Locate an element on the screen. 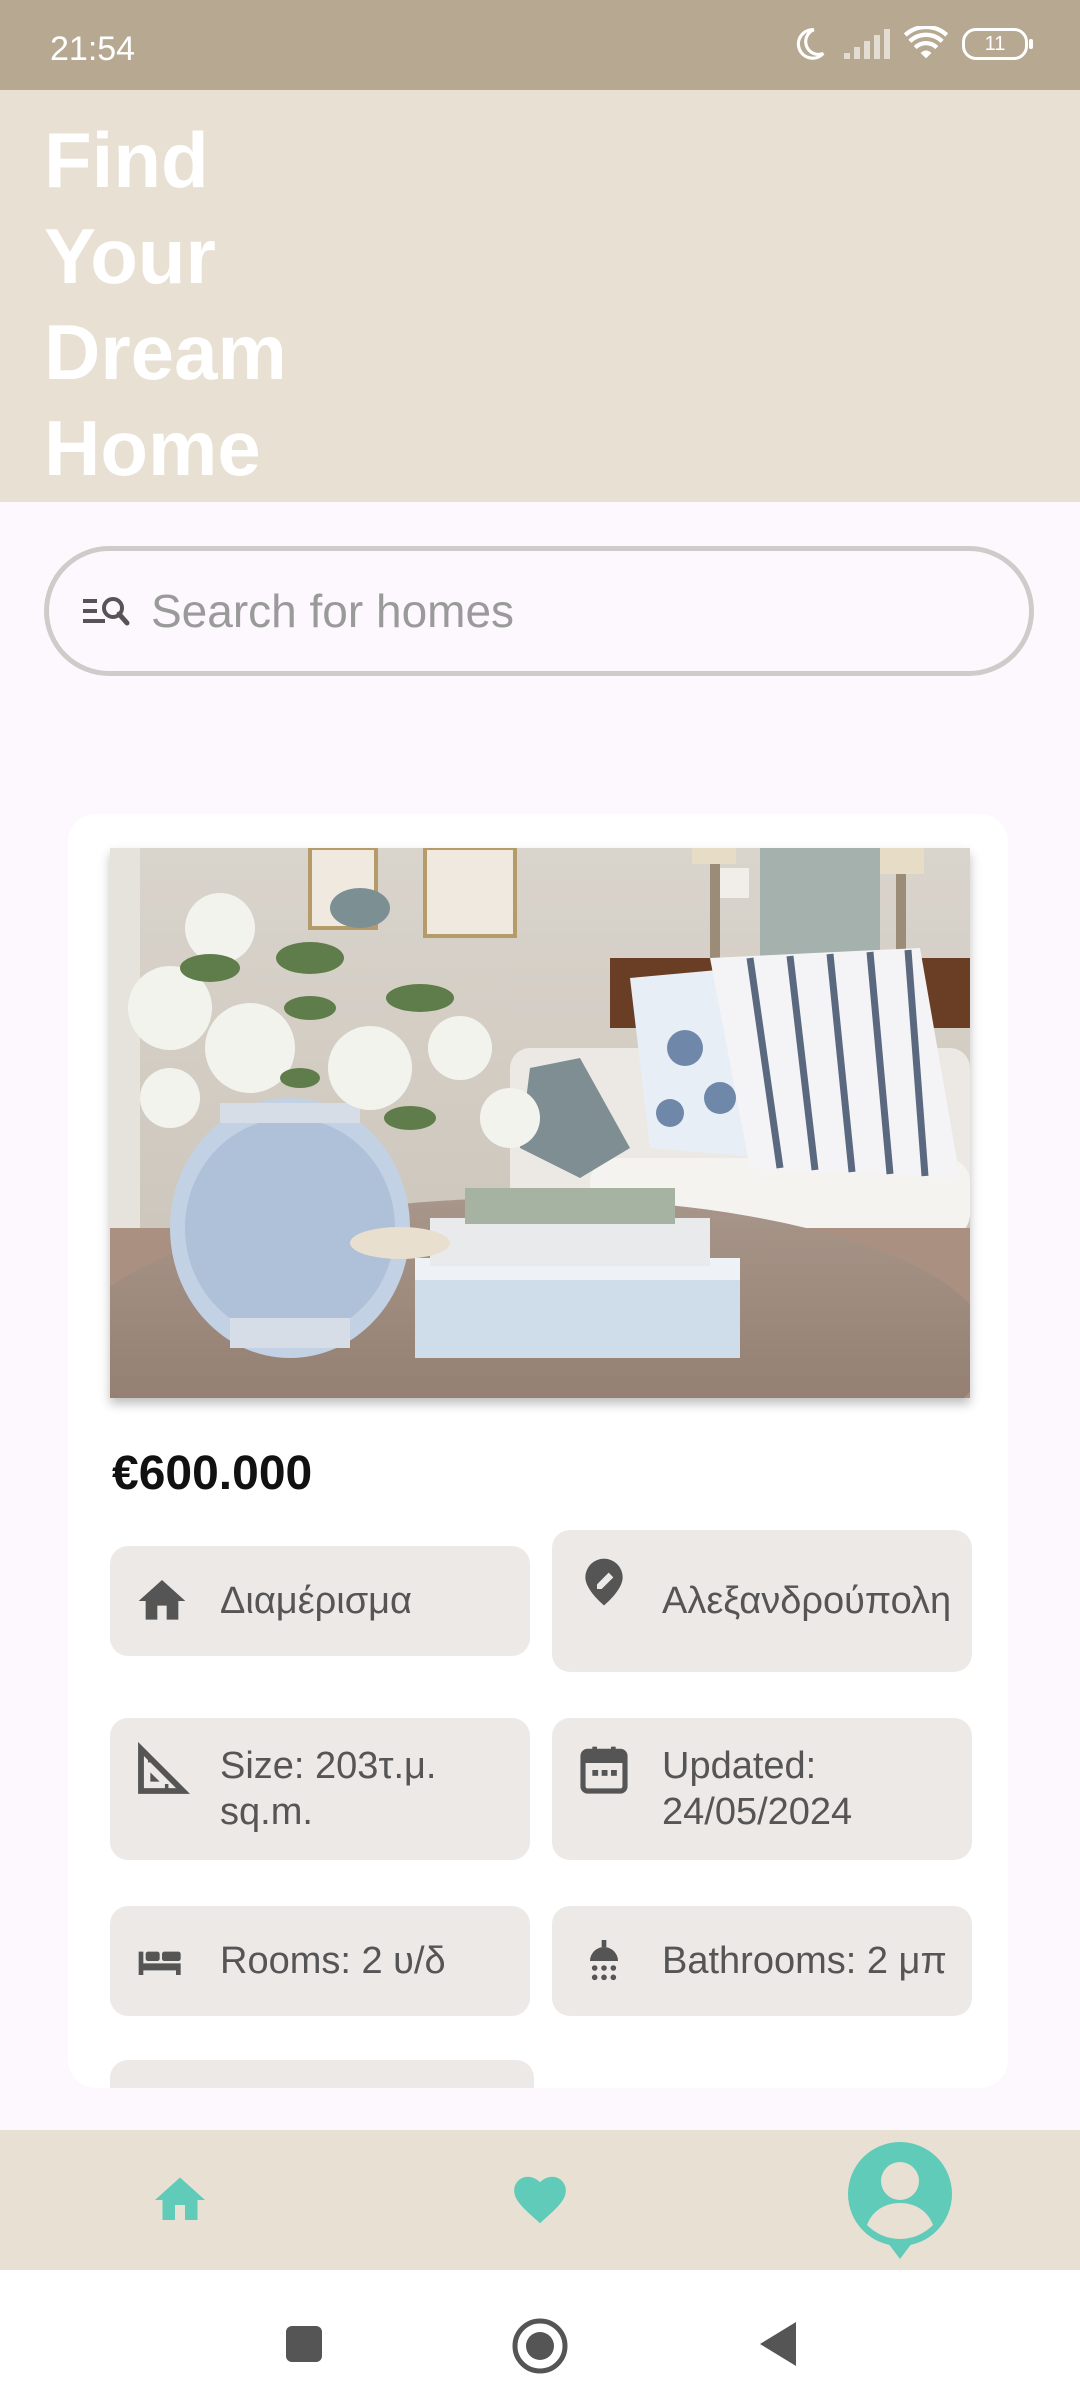 The image size is (1080, 2400). extra-chip is located at coordinates (322, 2074).